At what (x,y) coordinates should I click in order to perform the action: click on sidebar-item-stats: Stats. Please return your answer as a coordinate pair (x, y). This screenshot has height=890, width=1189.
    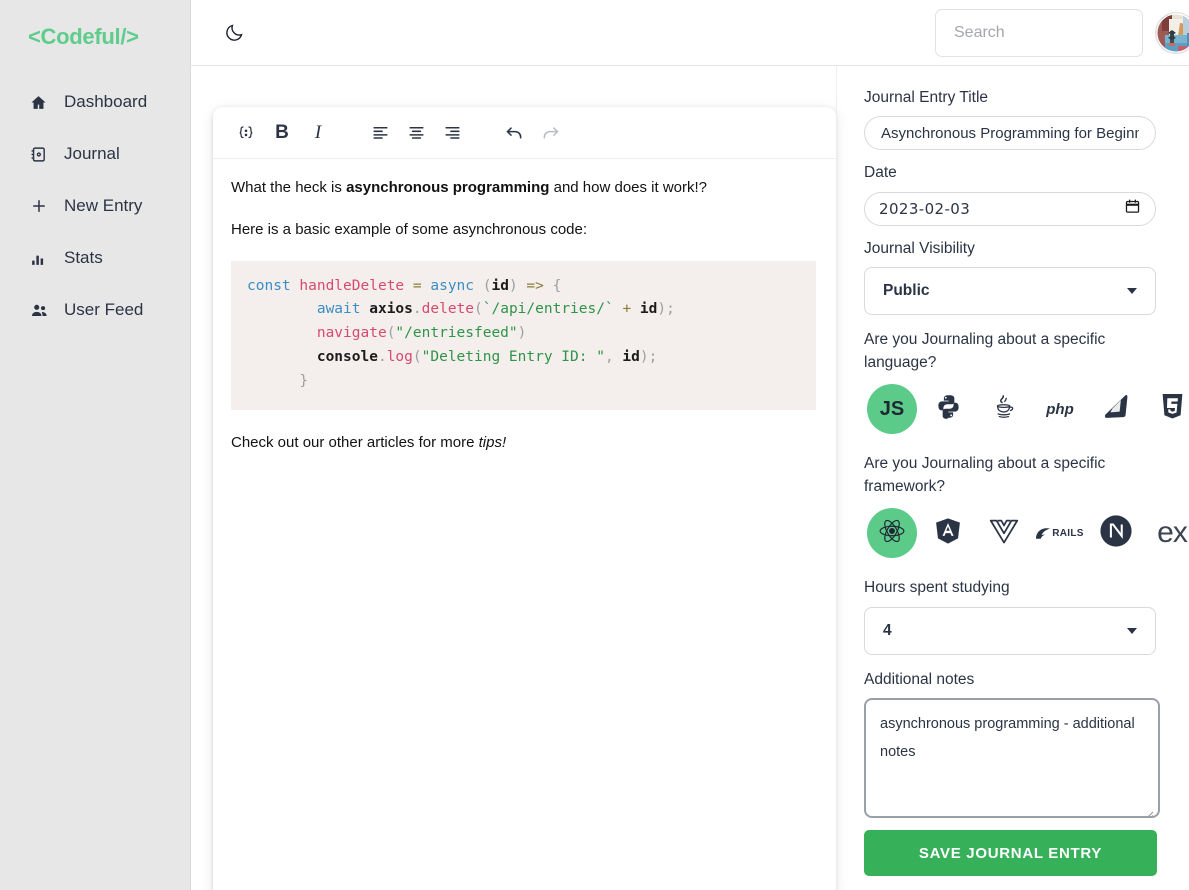
    Looking at the image, I should click on (95, 258).